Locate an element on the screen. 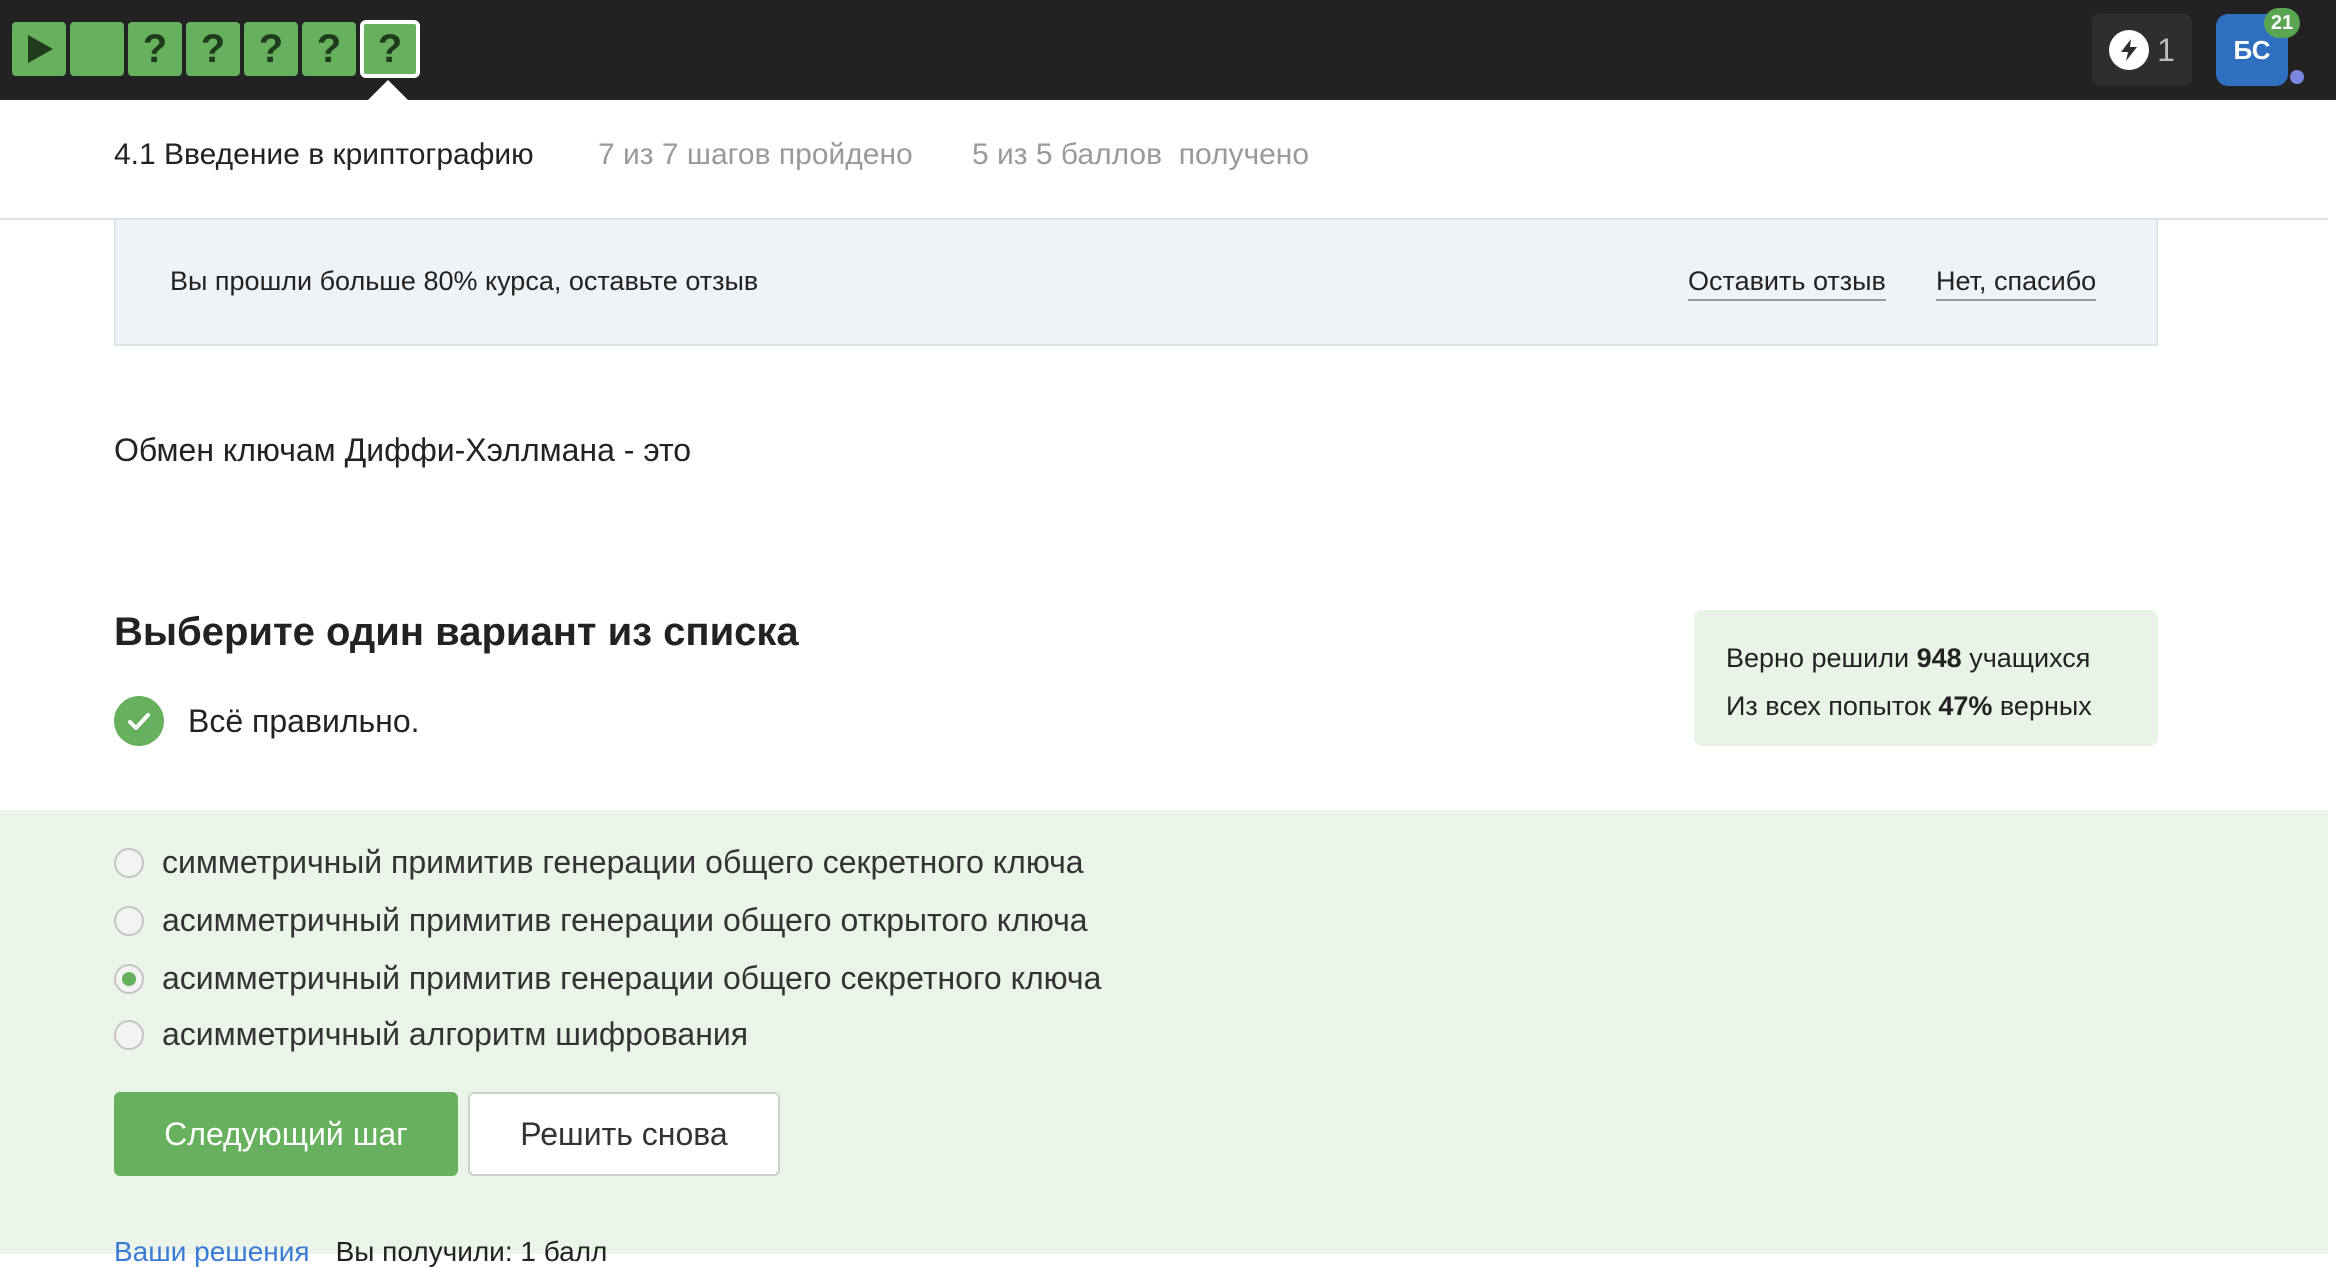 This screenshot has height=1268, width=2336. submission-summary: Ваши решения Вы получили: 1 балл is located at coordinates (360, 1252).